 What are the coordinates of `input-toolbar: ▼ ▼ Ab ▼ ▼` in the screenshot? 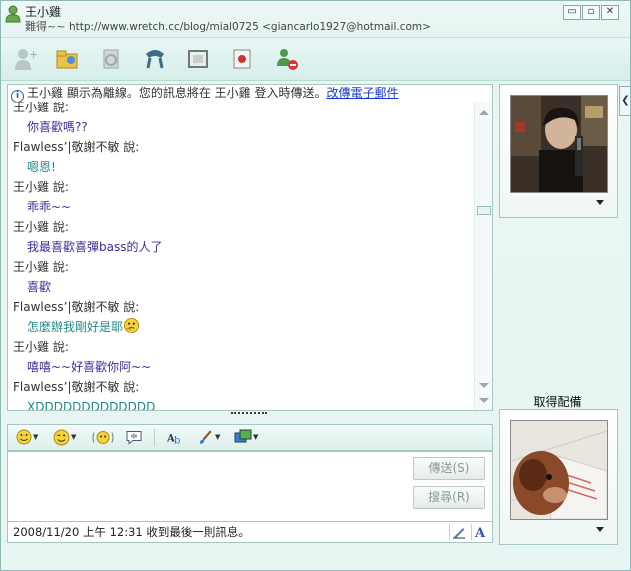 It's located at (250, 437).